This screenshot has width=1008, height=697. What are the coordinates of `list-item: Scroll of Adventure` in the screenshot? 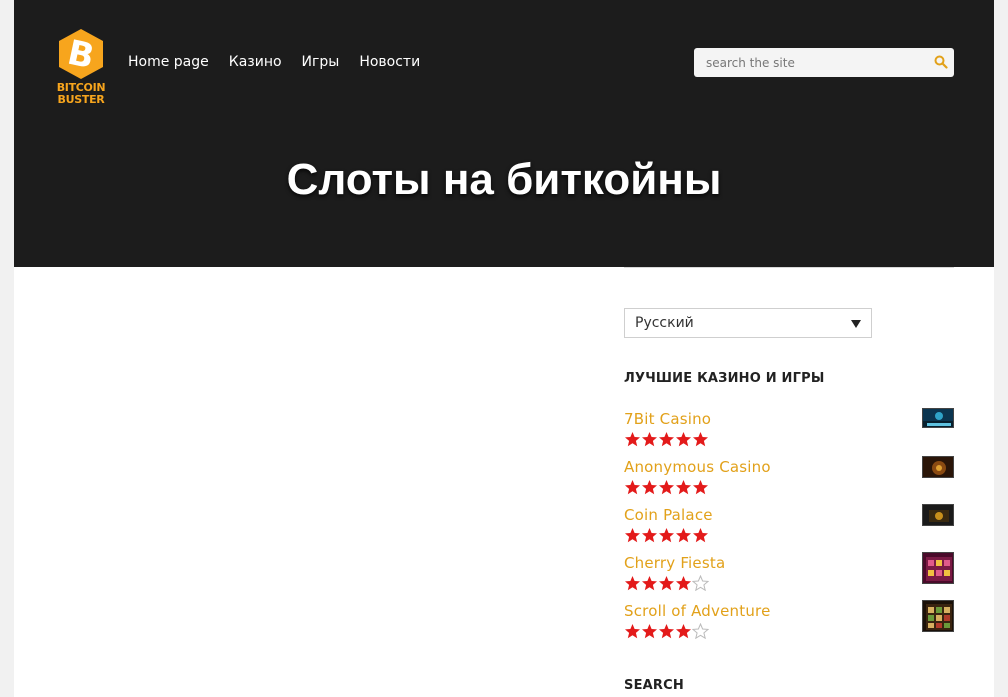 It's located at (789, 625).